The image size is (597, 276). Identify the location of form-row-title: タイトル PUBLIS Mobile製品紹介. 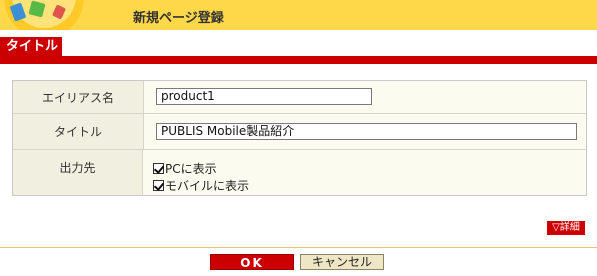
(299, 132).